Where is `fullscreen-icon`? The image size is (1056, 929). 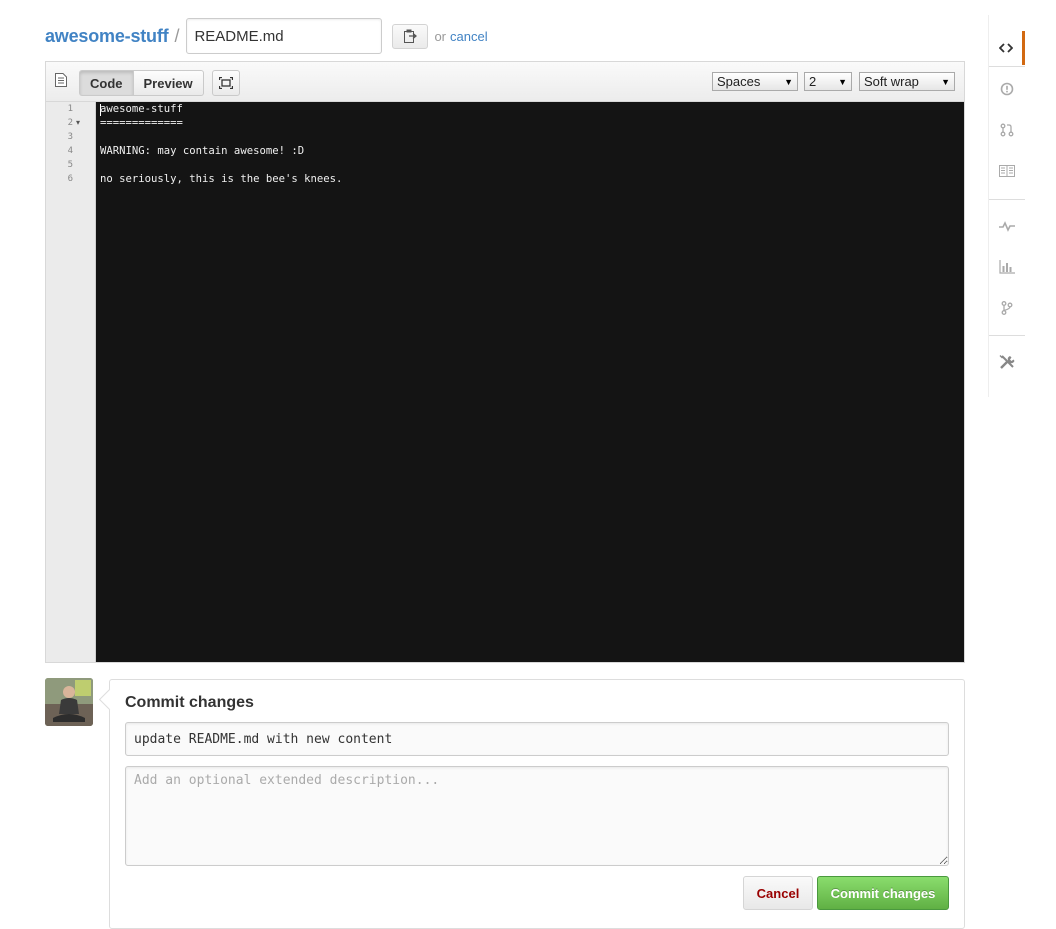 fullscreen-icon is located at coordinates (226, 83).